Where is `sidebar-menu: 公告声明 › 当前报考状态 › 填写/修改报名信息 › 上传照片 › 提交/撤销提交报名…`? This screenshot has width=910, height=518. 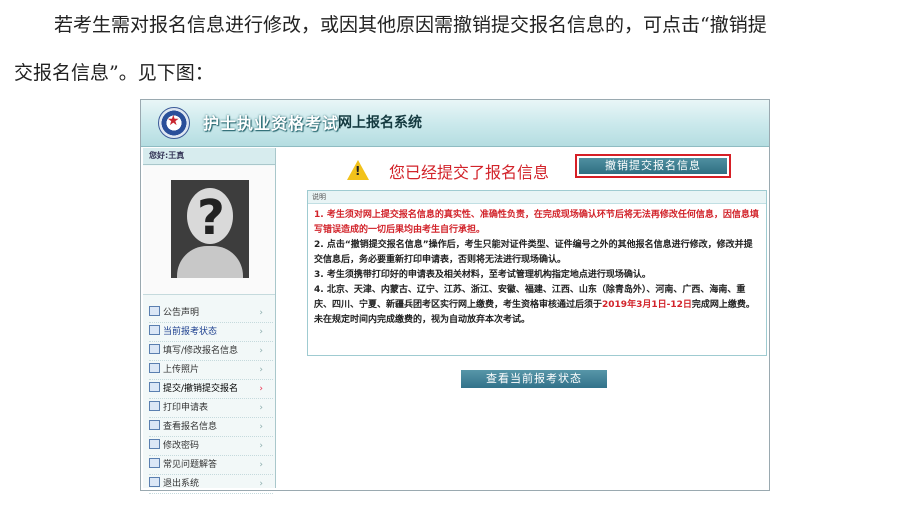 sidebar-menu: 公告声明 › 当前报考状态 › 填写/修改报名信息 › 上传照片 › 提交/撤销提交报名… is located at coordinates (211, 399).